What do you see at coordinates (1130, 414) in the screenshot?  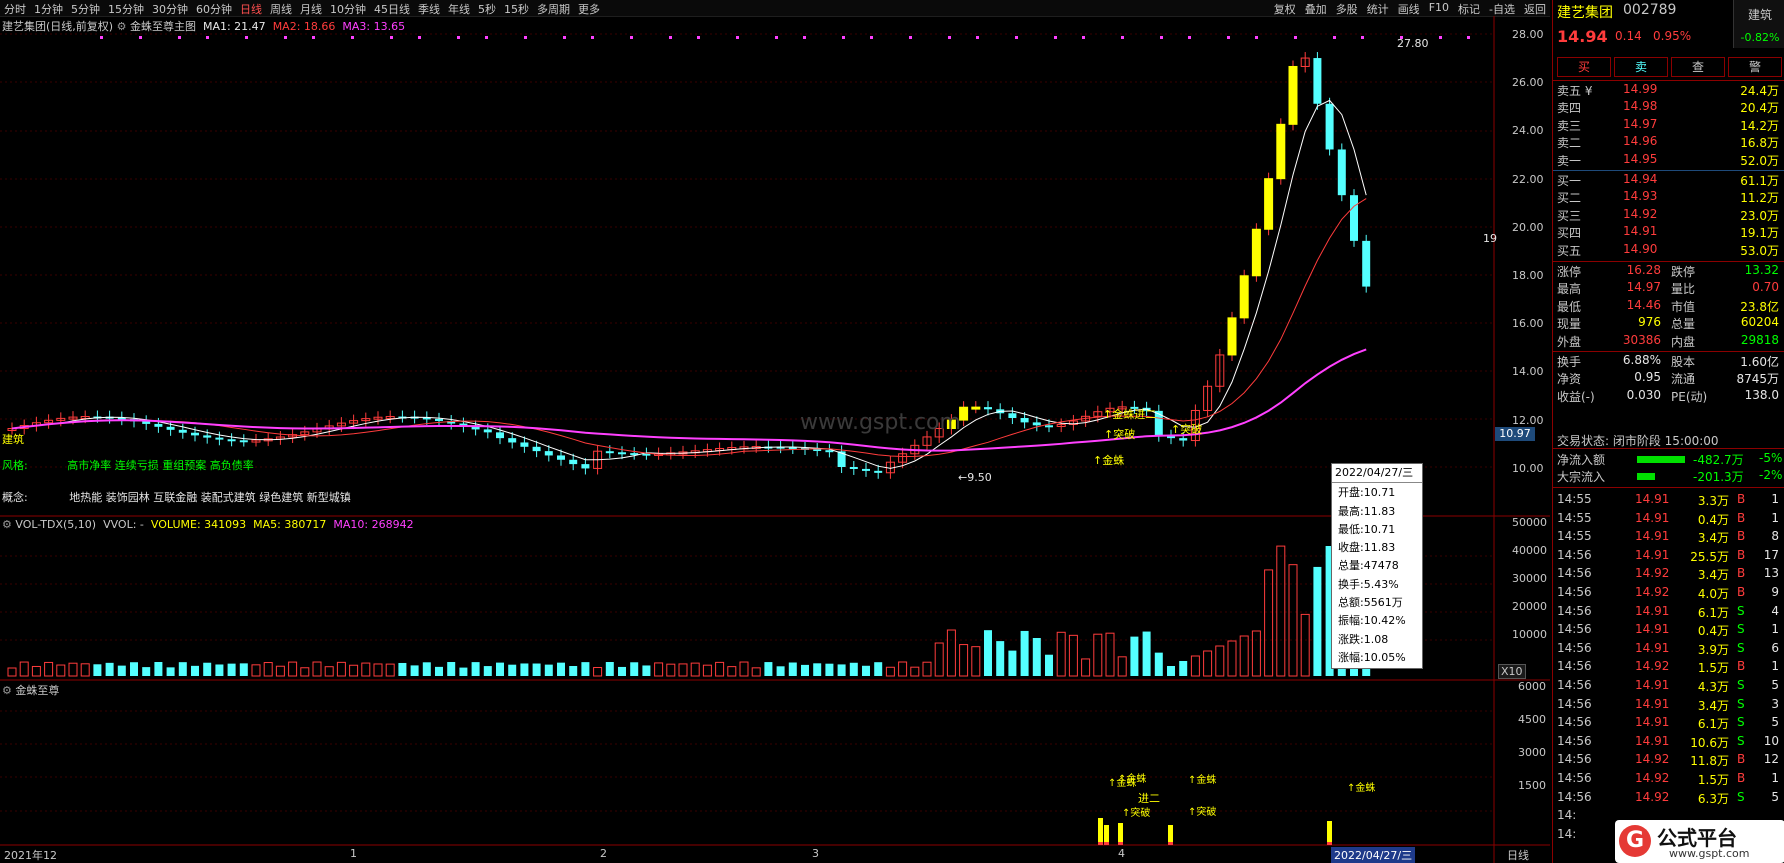 I see `signal-jinzhu-2: ↑金蛛进二` at bounding box center [1130, 414].